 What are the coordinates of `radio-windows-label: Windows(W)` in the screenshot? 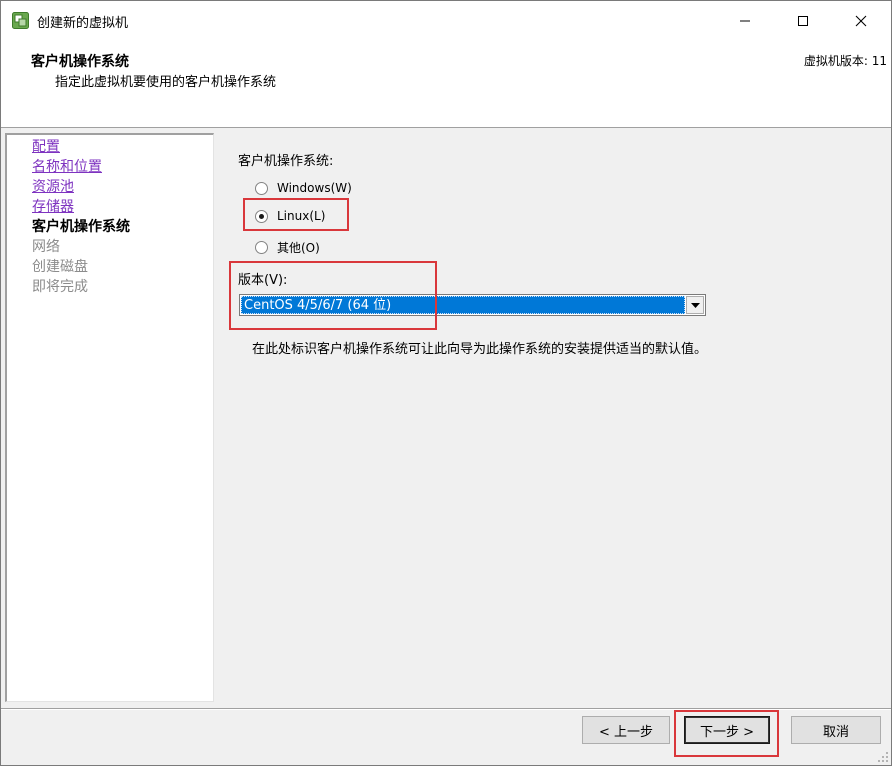 It's located at (314, 188).